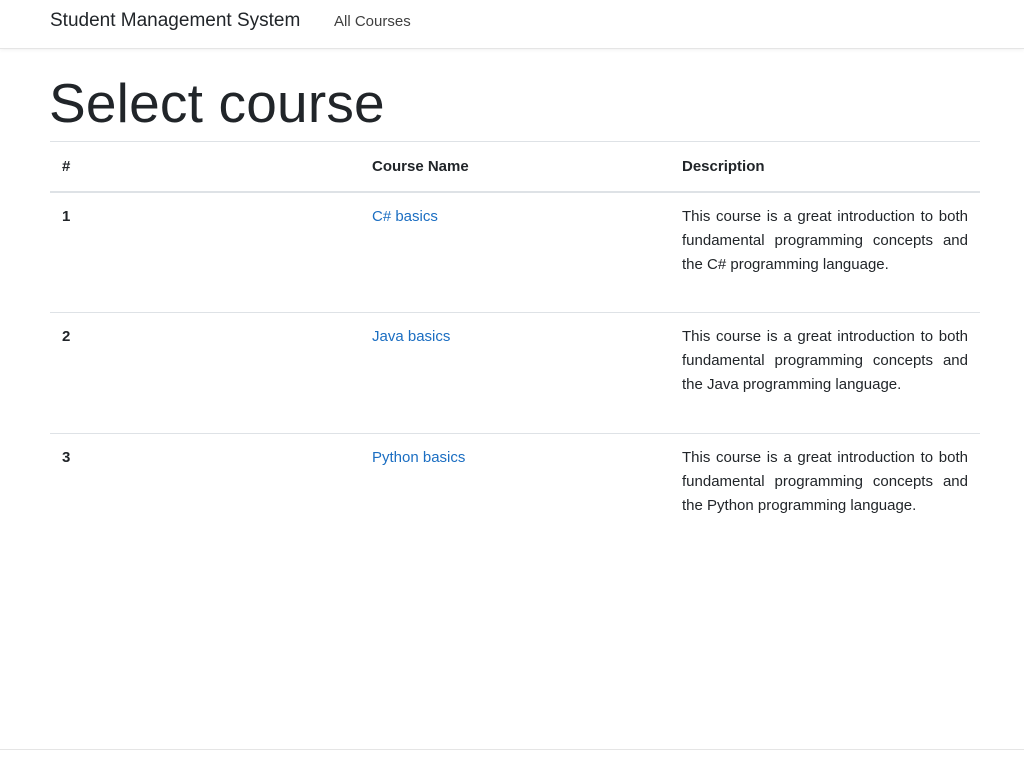 This screenshot has height=768, width=1024. I want to click on course-link: C# basics, so click(405, 216).